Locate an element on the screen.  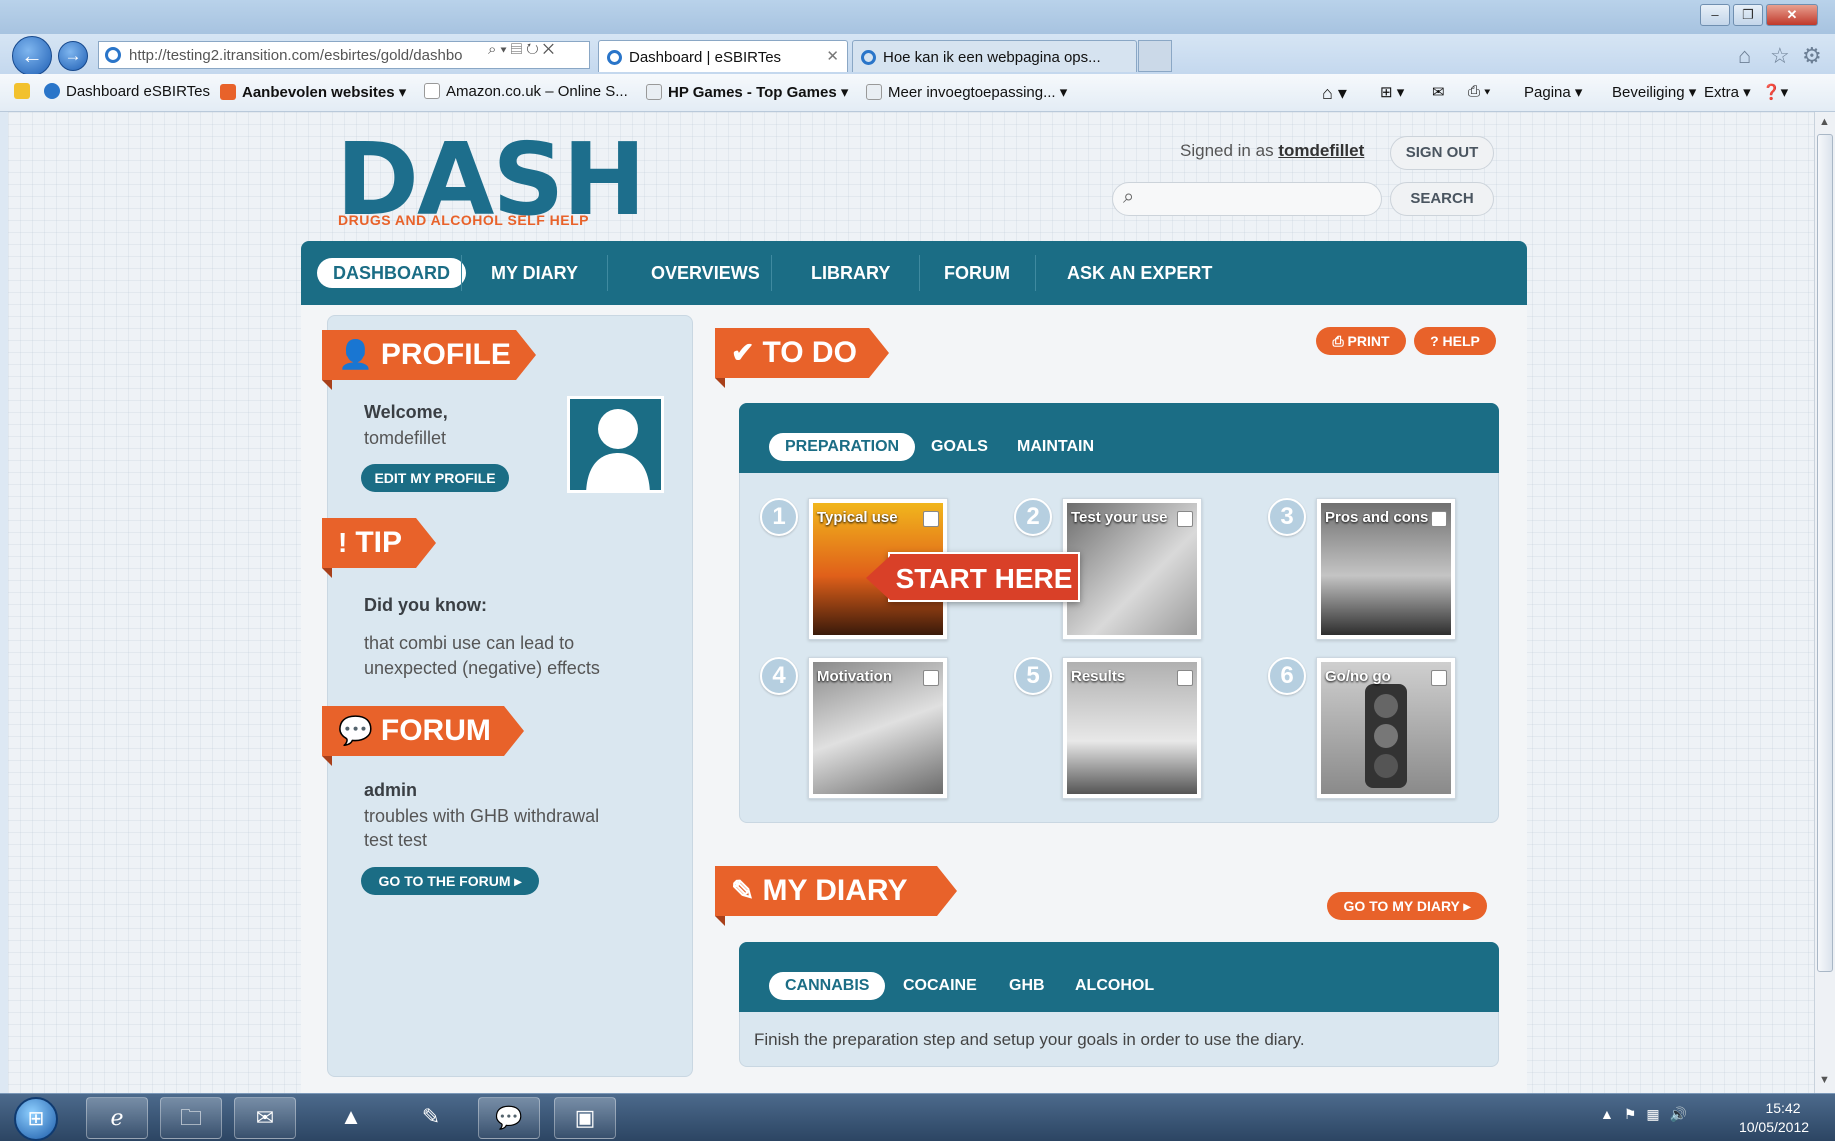
paint-app-taskbar-icon: ✎ is located at coordinates (431, 1118).